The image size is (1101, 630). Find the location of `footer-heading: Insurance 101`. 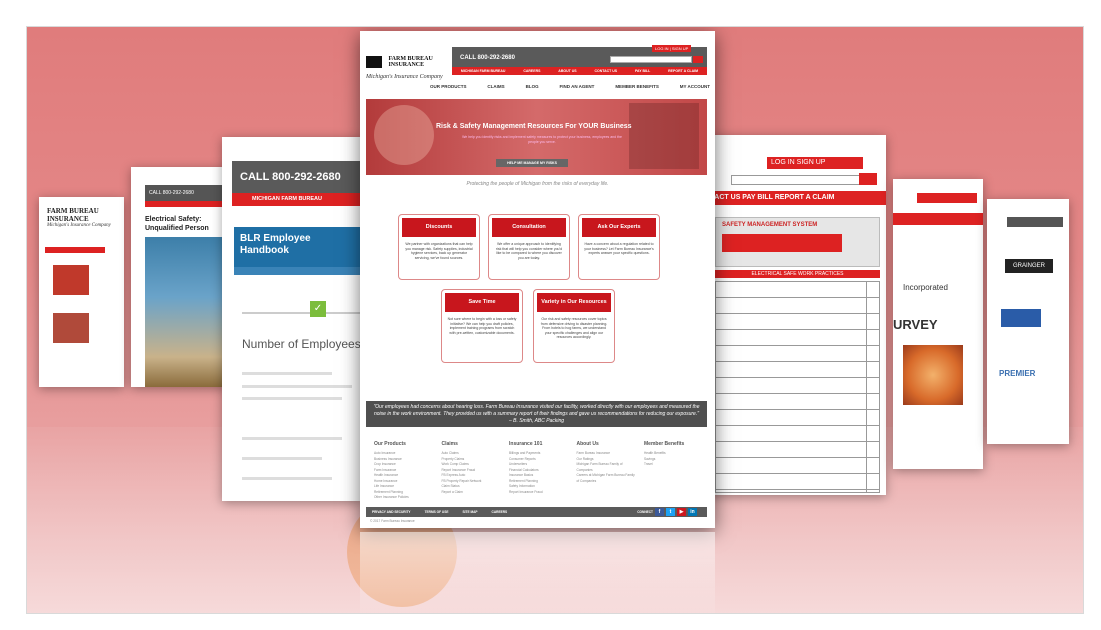

footer-heading: Insurance 101 is located at coordinates (526, 444).